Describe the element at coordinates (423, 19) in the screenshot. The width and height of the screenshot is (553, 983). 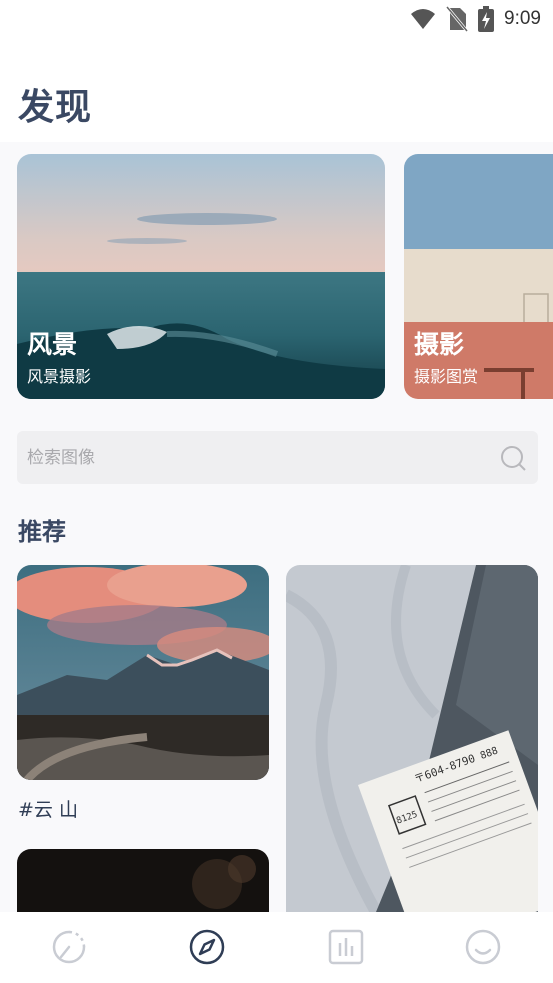
I see `wifi-icon` at that location.